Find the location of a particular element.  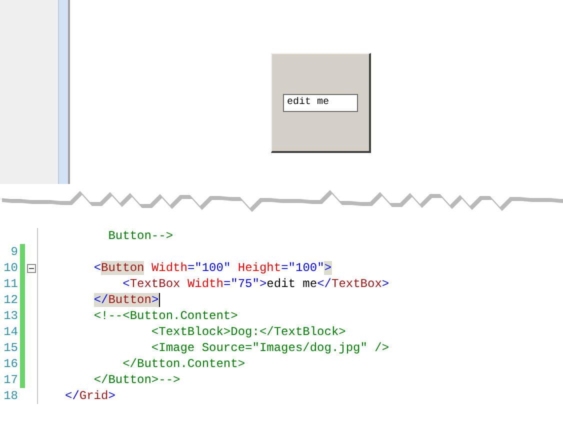

code-line: <Button Width="100" Height="100"> is located at coordinates (212, 268).